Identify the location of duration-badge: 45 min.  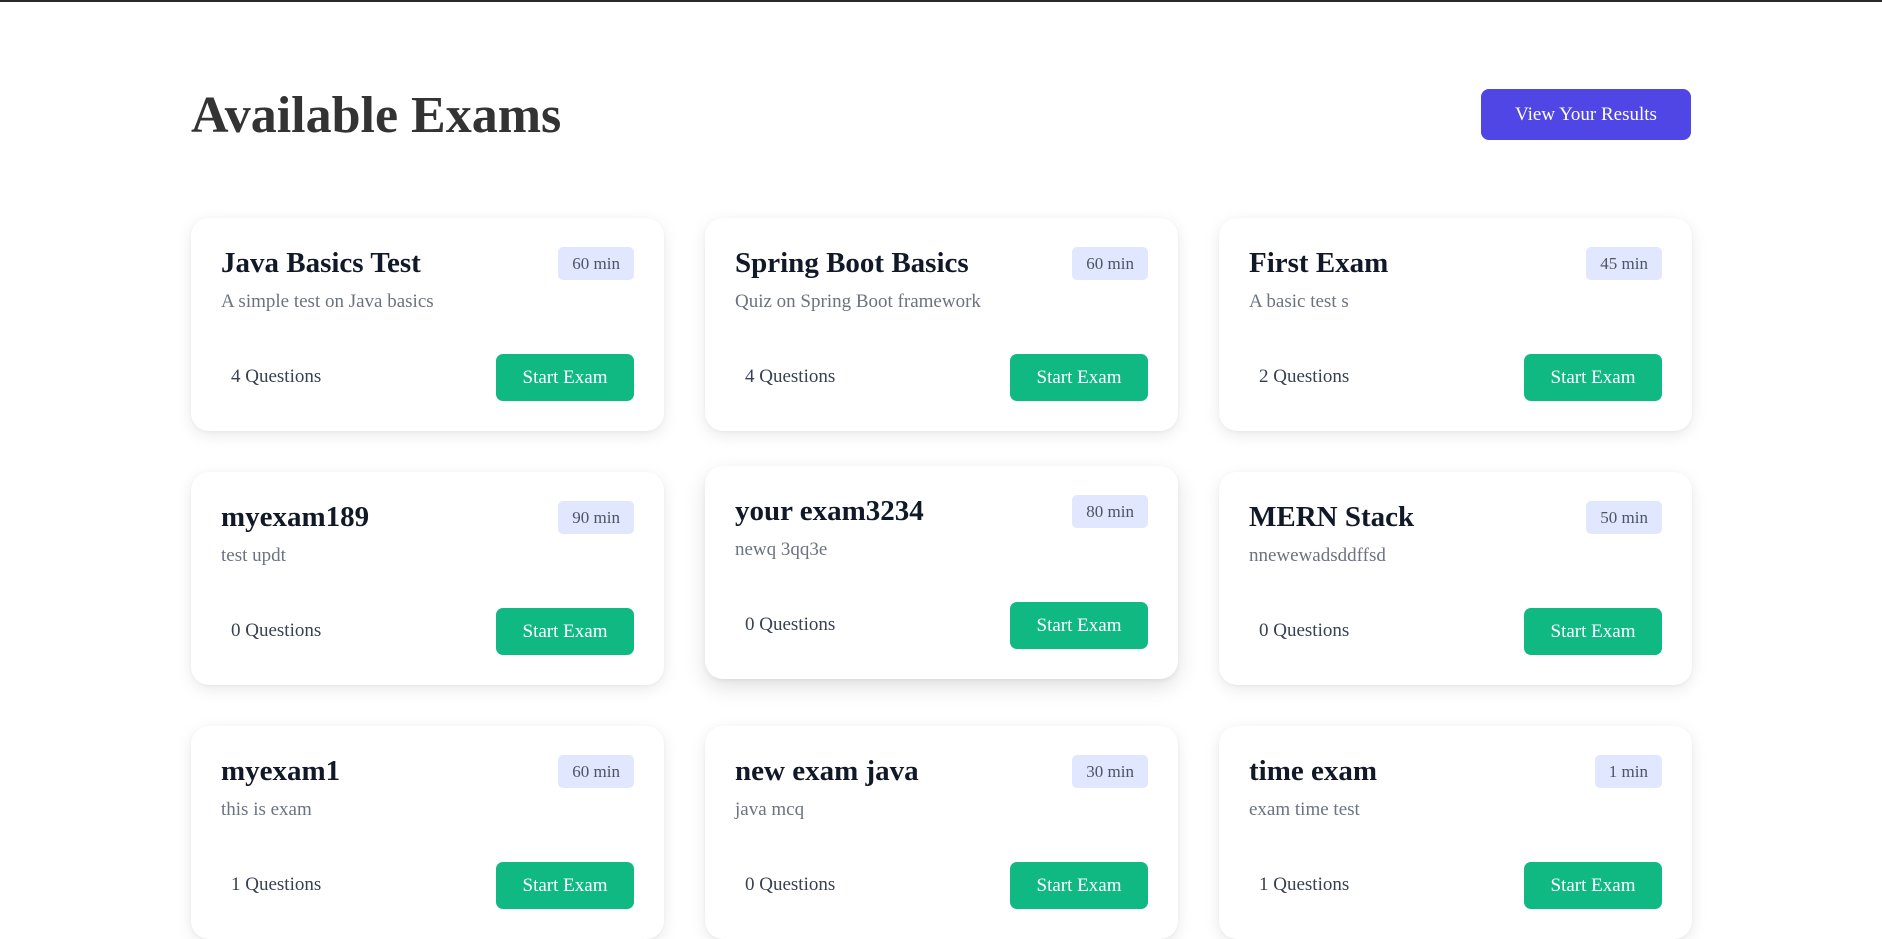
(1624, 263).